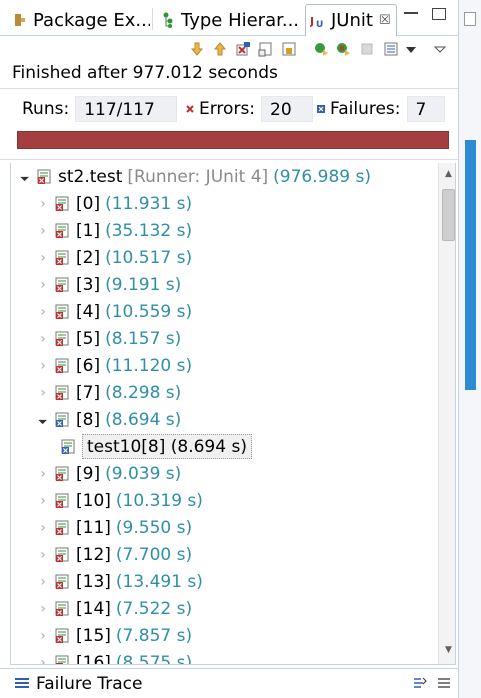  What do you see at coordinates (470, 19) in the screenshot?
I see `document-icon` at bounding box center [470, 19].